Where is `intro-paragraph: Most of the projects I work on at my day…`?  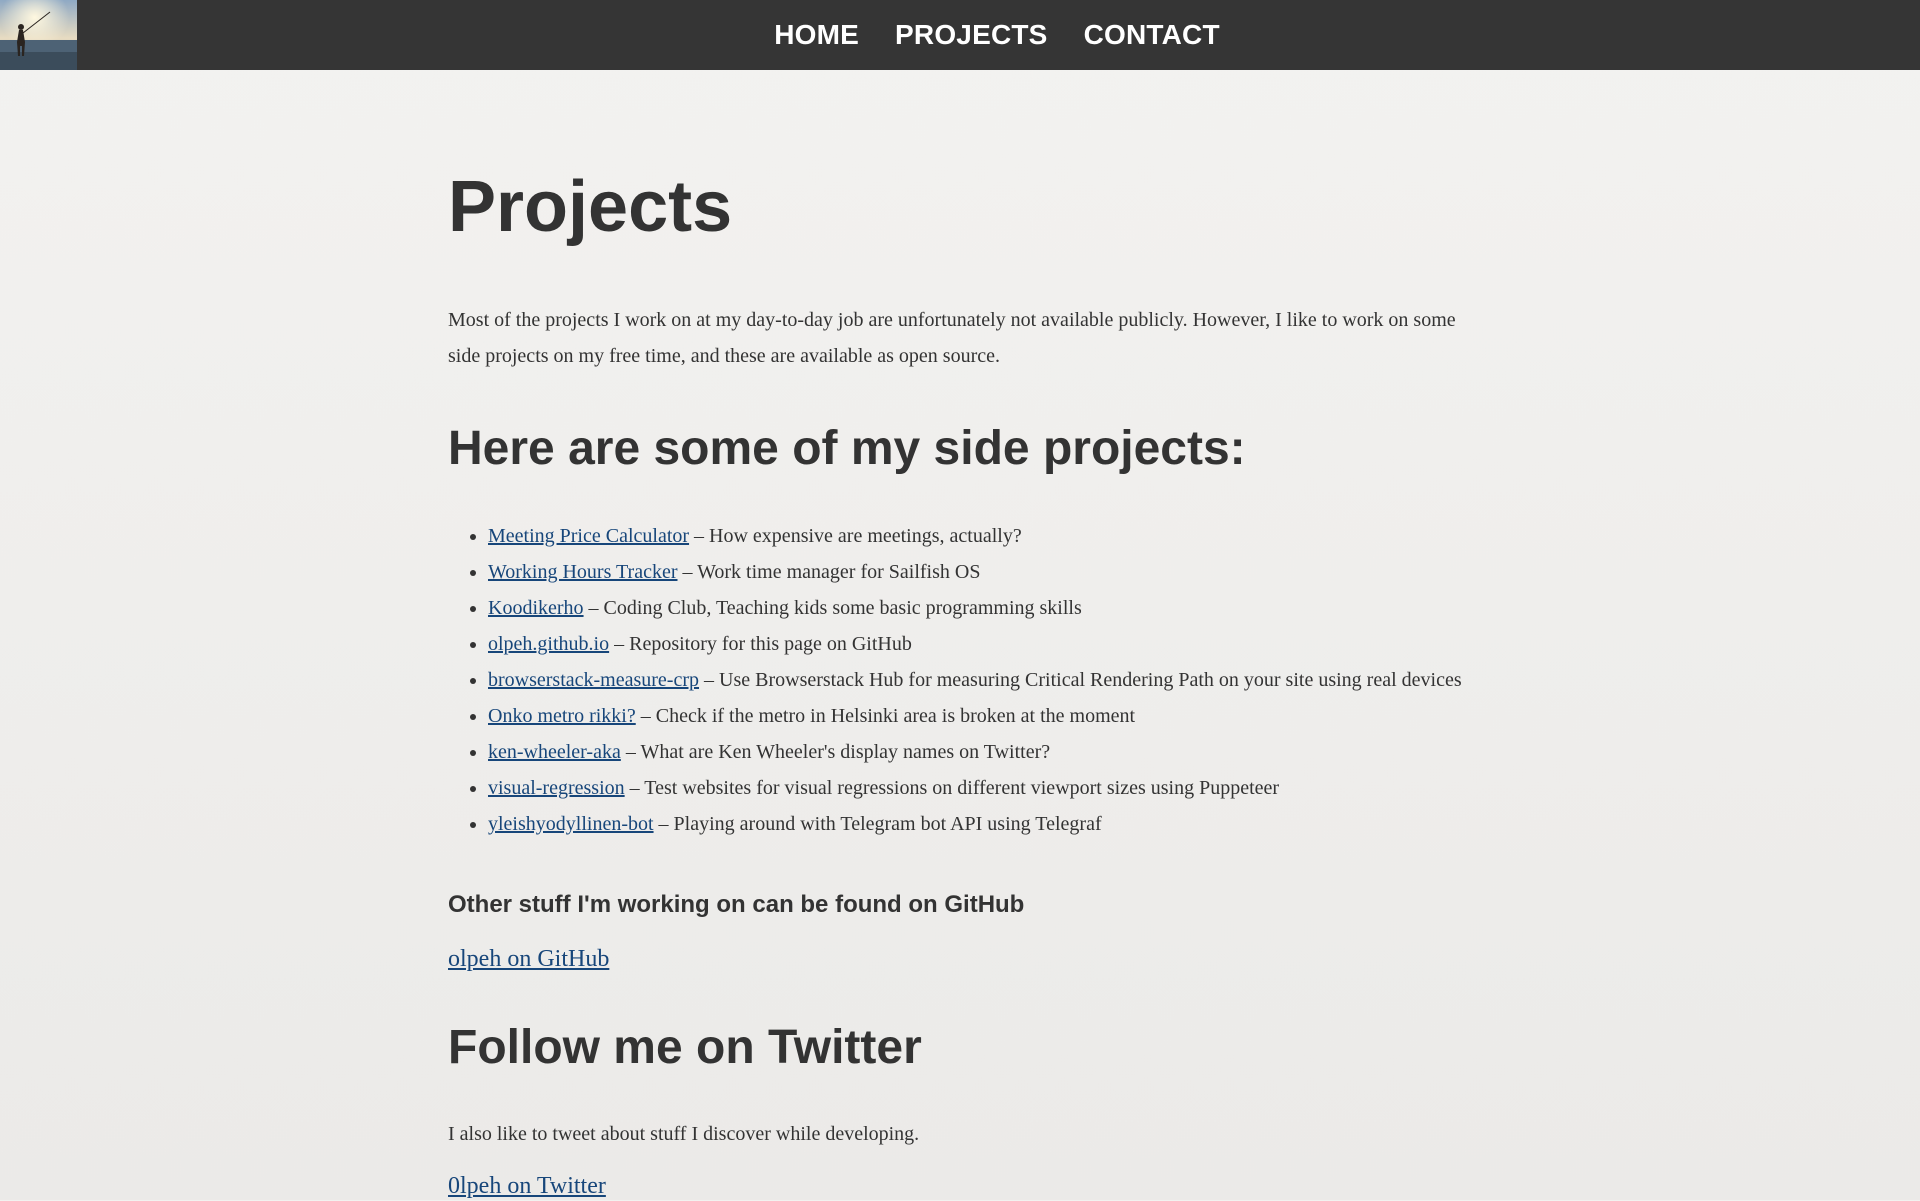 intro-paragraph: Most of the projects I work on at my day… is located at coordinates (952, 338).